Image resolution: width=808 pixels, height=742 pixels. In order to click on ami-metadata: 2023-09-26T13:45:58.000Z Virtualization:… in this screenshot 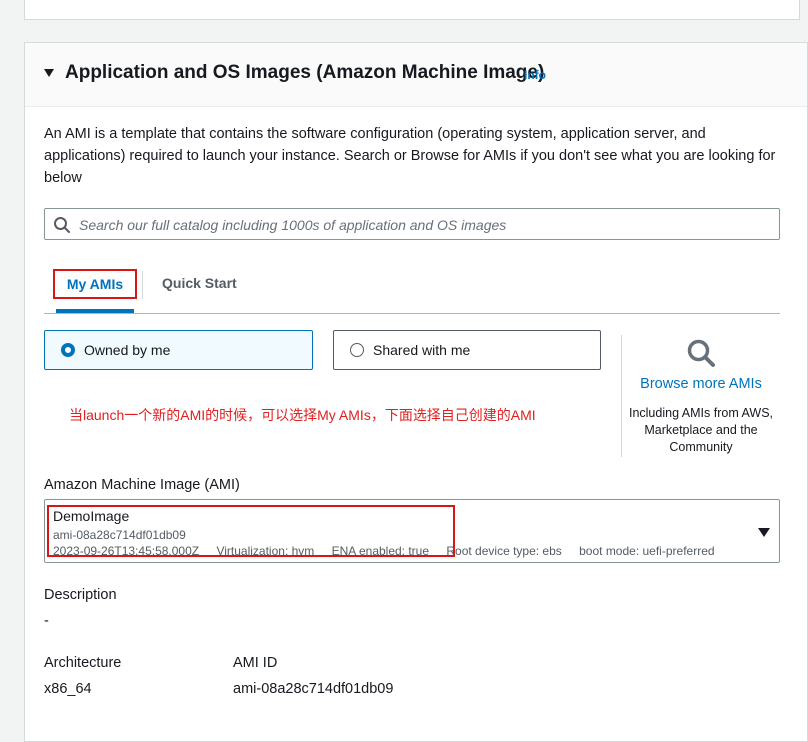, I will do `click(391, 551)`.